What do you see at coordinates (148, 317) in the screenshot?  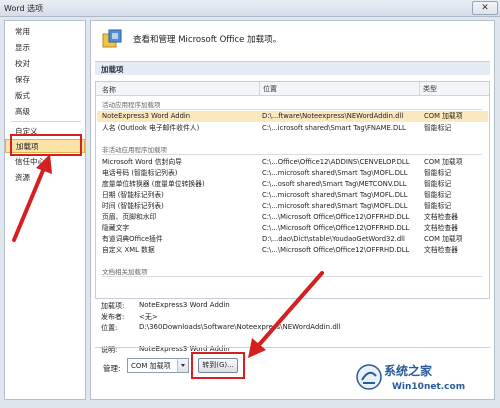 I see `details-publisher-value: <无>` at bounding box center [148, 317].